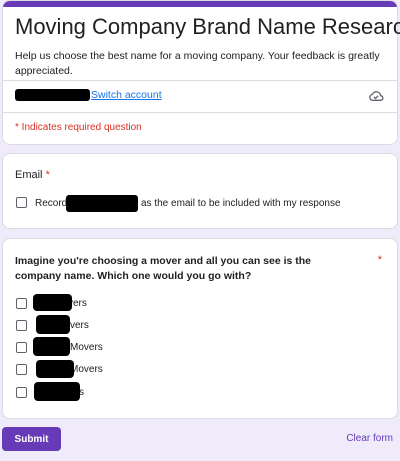 Image resolution: width=400 pixels, height=461 pixels. What do you see at coordinates (369, 438) in the screenshot?
I see `clear-form-button: Clear form` at bounding box center [369, 438].